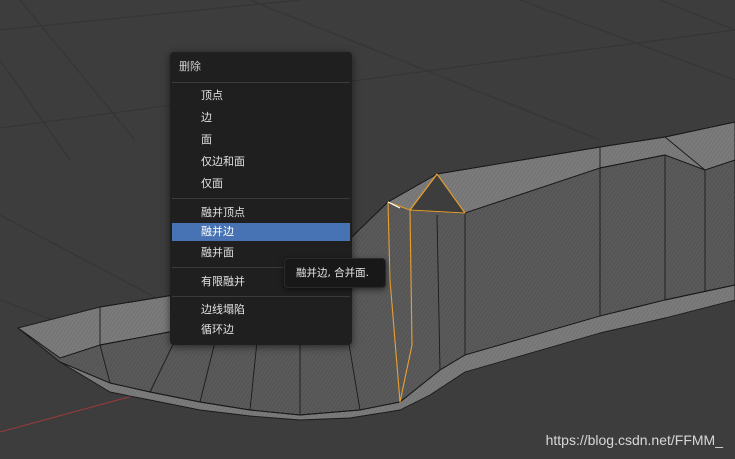  What do you see at coordinates (261, 162) in the screenshot?
I see `menu-item-only-edges-faces: 仅边和面` at bounding box center [261, 162].